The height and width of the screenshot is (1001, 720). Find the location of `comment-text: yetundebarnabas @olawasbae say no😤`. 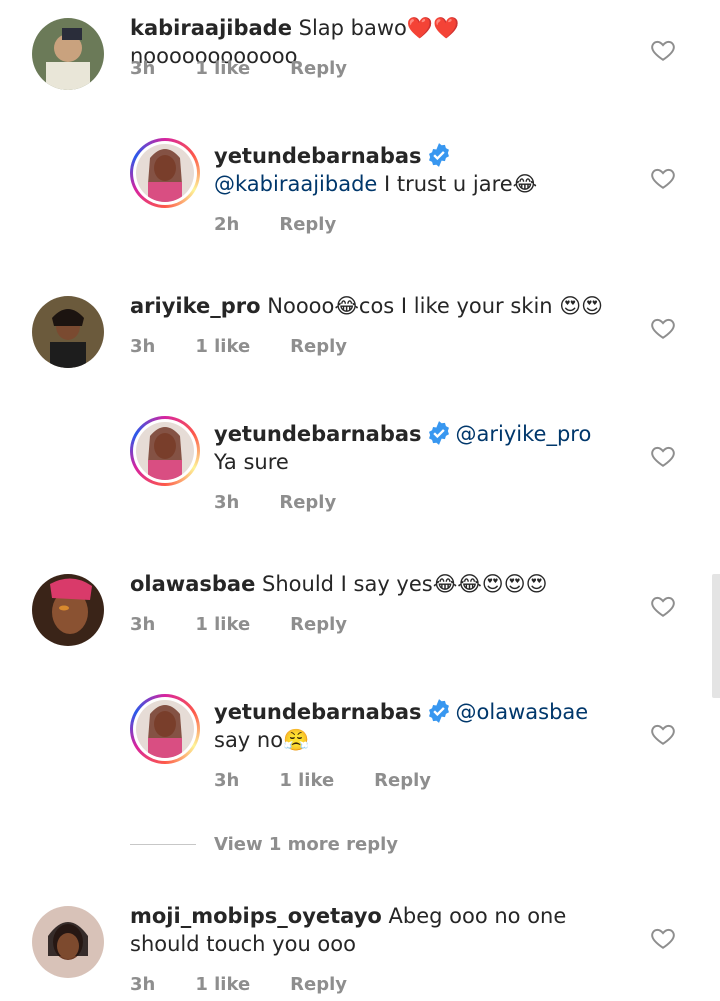

comment-text: yetundebarnabas @olawasbae say no😤 is located at coordinates (414, 726).